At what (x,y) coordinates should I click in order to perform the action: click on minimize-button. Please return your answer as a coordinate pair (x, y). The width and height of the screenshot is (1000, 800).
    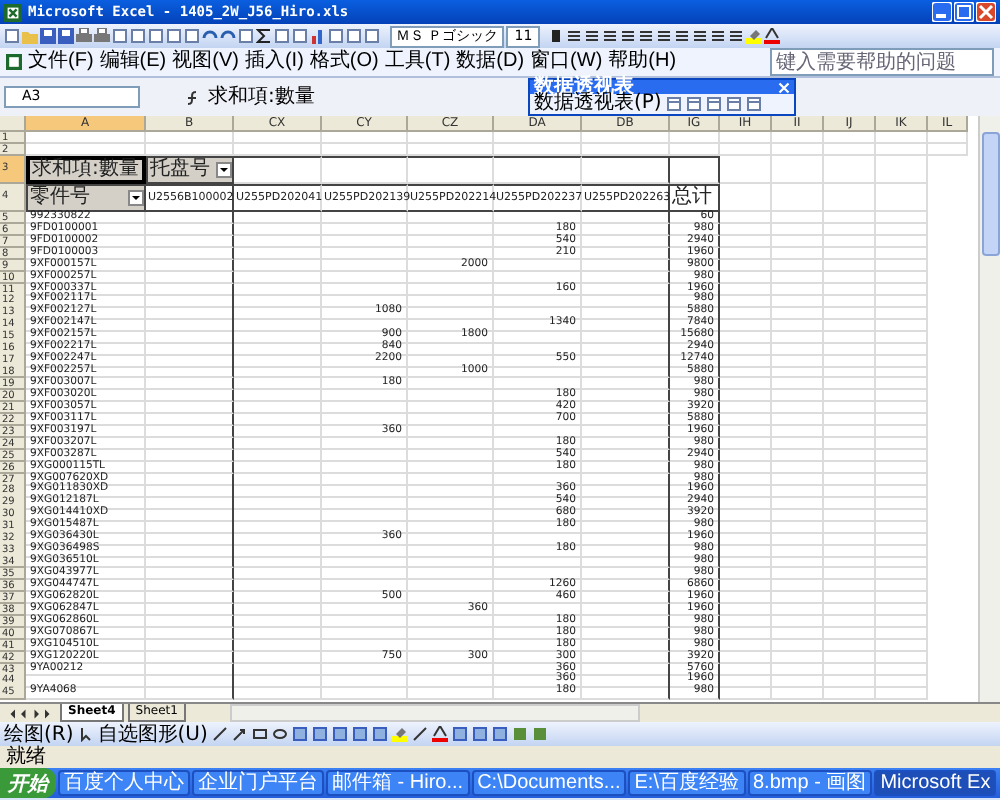
    Looking at the image, I should click on (942, 12).